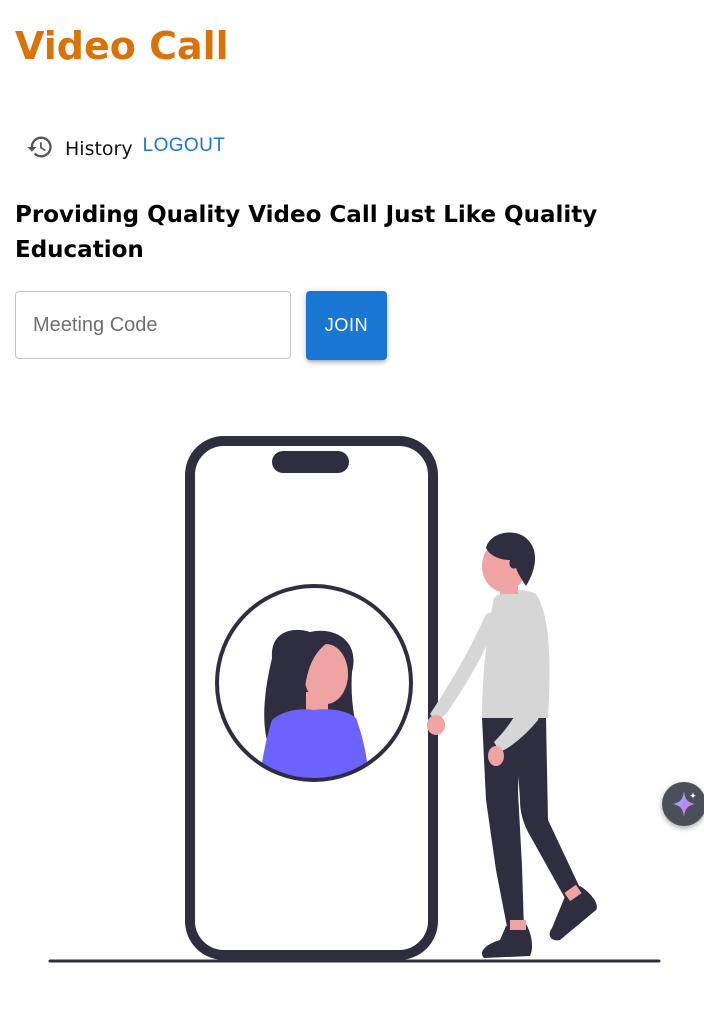 Image resolution: width=704 pixels, height=1012 pixels. What do you see at coordinates (122, 46) in the screenshot?
I see `app-title: Video Call` at bounding box center [122, 46].